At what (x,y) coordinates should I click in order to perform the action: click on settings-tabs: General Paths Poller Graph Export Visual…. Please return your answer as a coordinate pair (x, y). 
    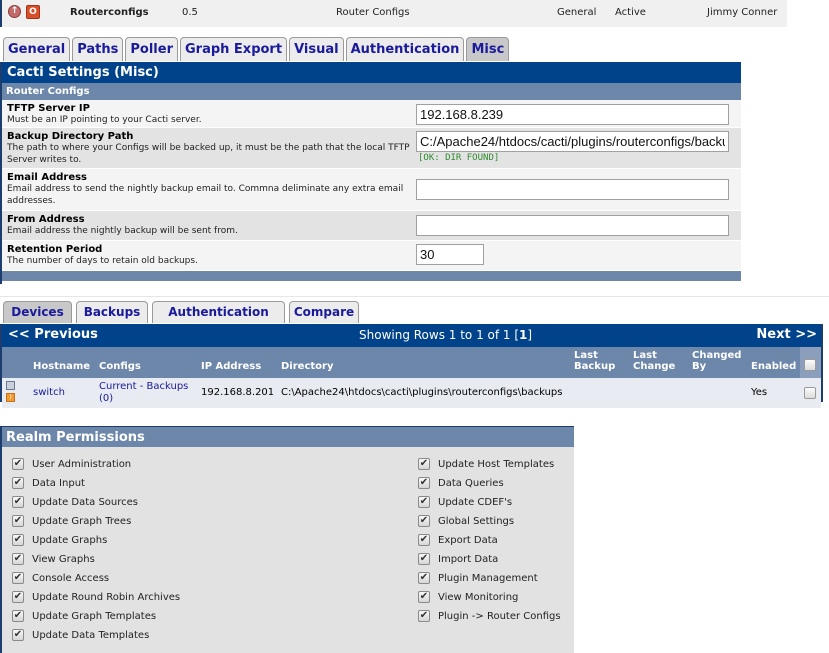
    Looking at the image, I should click on (256, 49).